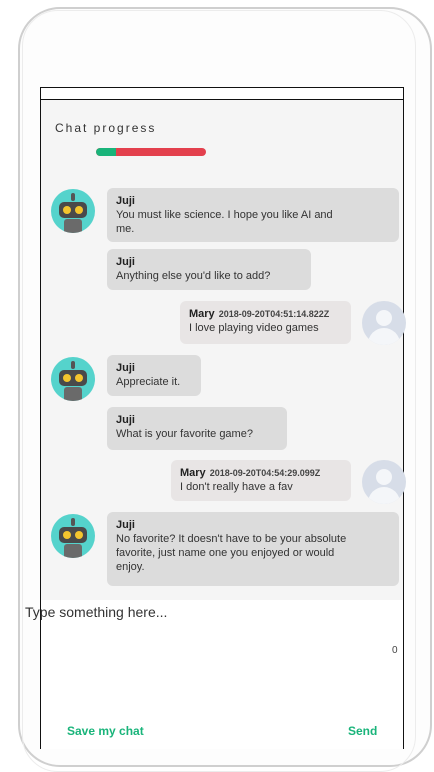 Image resolution: width=434 pixels, height=772 pixels. What do you see at coordinates (148, 382) in the screenshot?
I see `message-text-line: Appreciate it.` at bounding box center [148, 382].